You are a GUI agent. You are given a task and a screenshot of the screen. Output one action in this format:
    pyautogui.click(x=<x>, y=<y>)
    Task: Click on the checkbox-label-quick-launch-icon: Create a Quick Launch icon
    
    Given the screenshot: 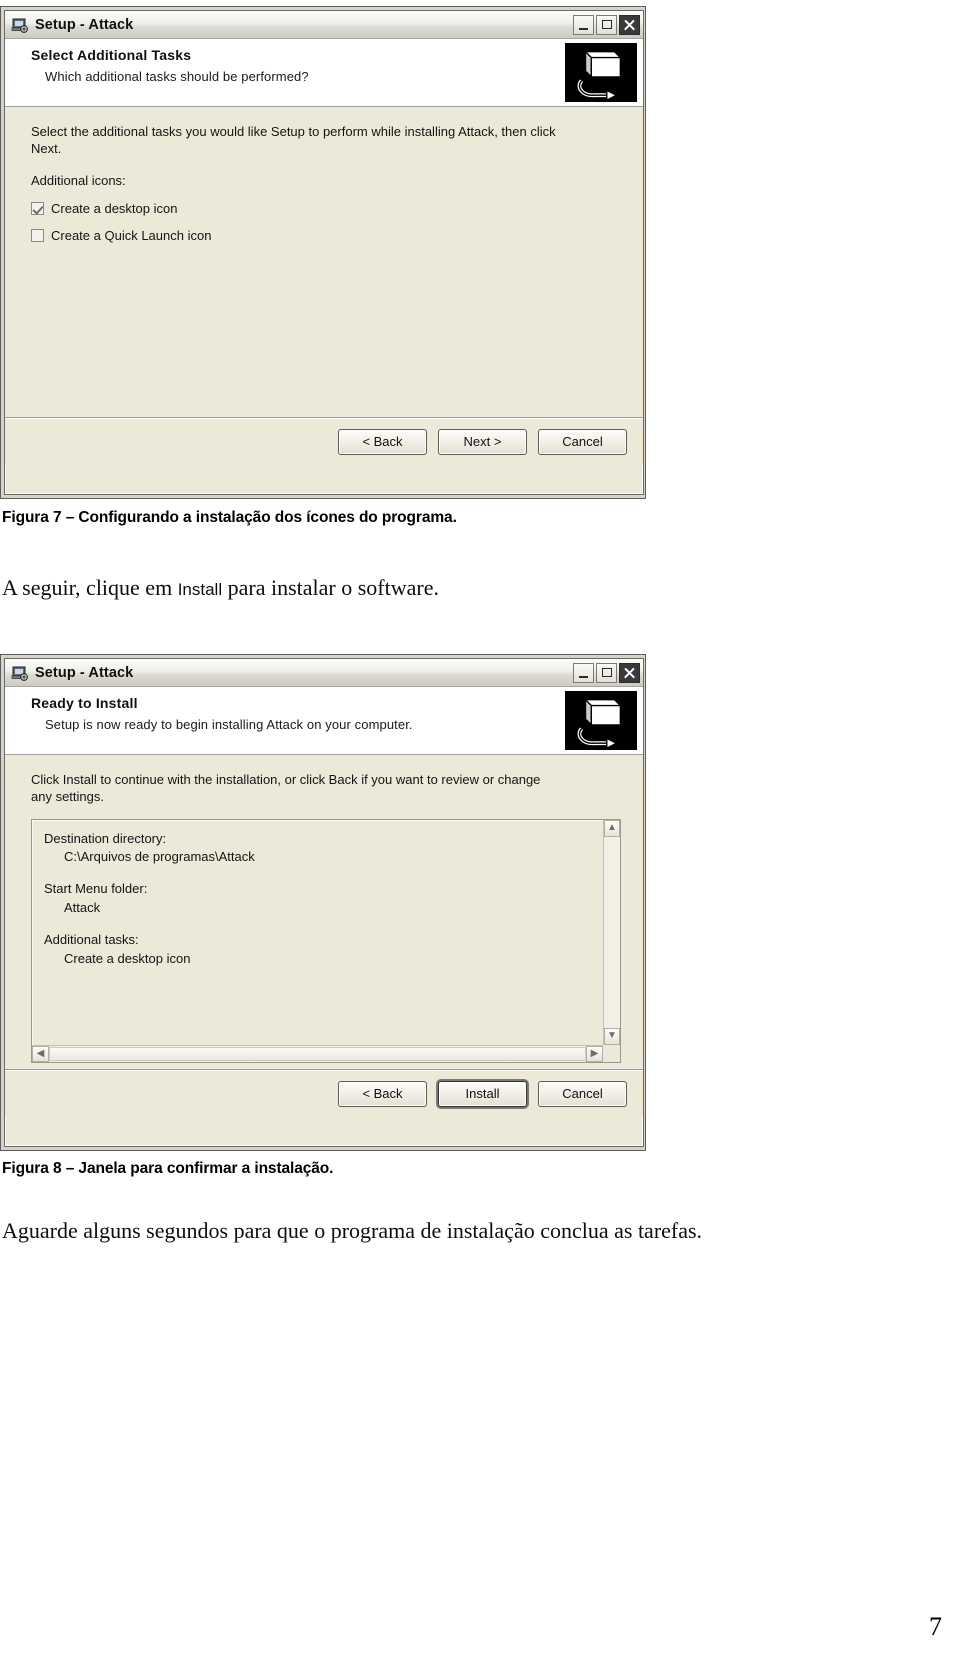 What is the action you would take?
    pyautogui.click(x=131, y=235)
    